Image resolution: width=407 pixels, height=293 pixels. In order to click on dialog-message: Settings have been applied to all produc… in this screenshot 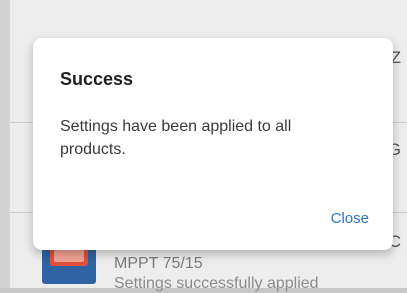, I will do `click(176, 138)`.